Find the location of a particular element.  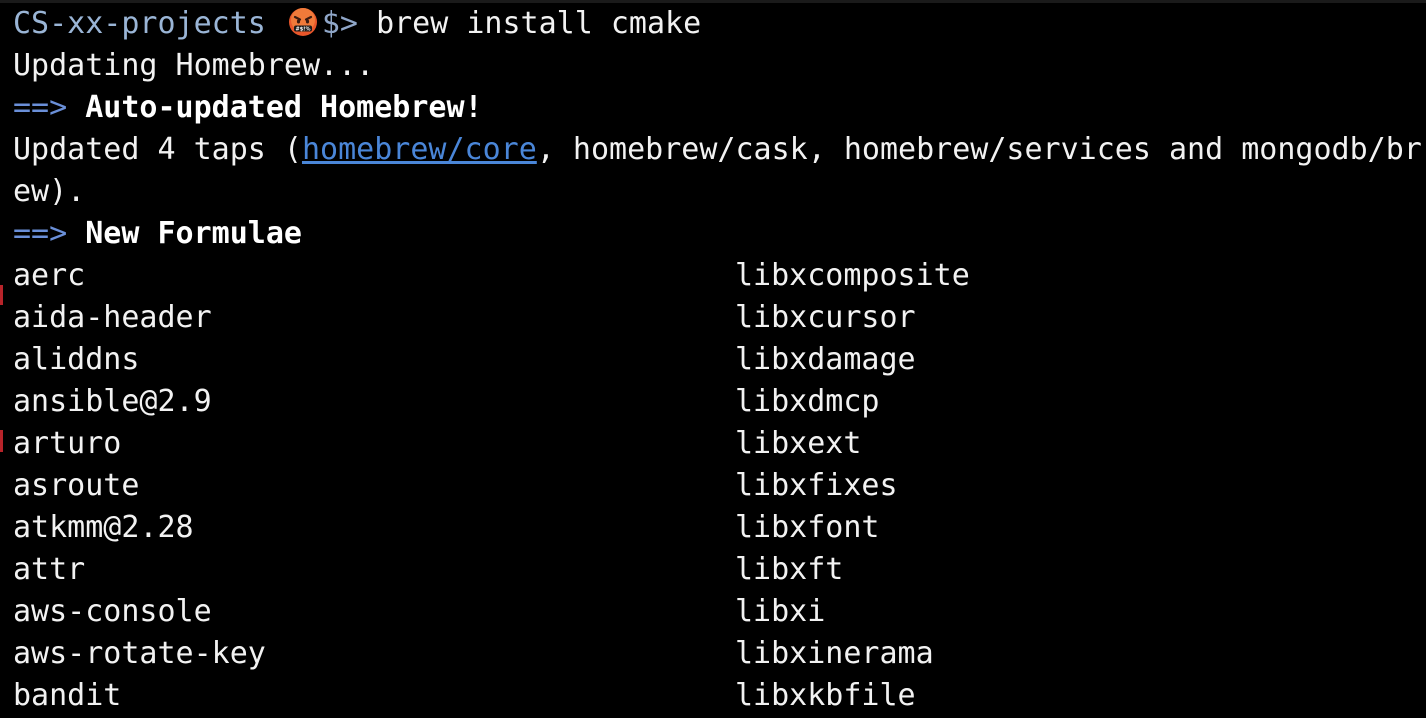

formula-item: libxinerama is located at coordinates (834, 653).